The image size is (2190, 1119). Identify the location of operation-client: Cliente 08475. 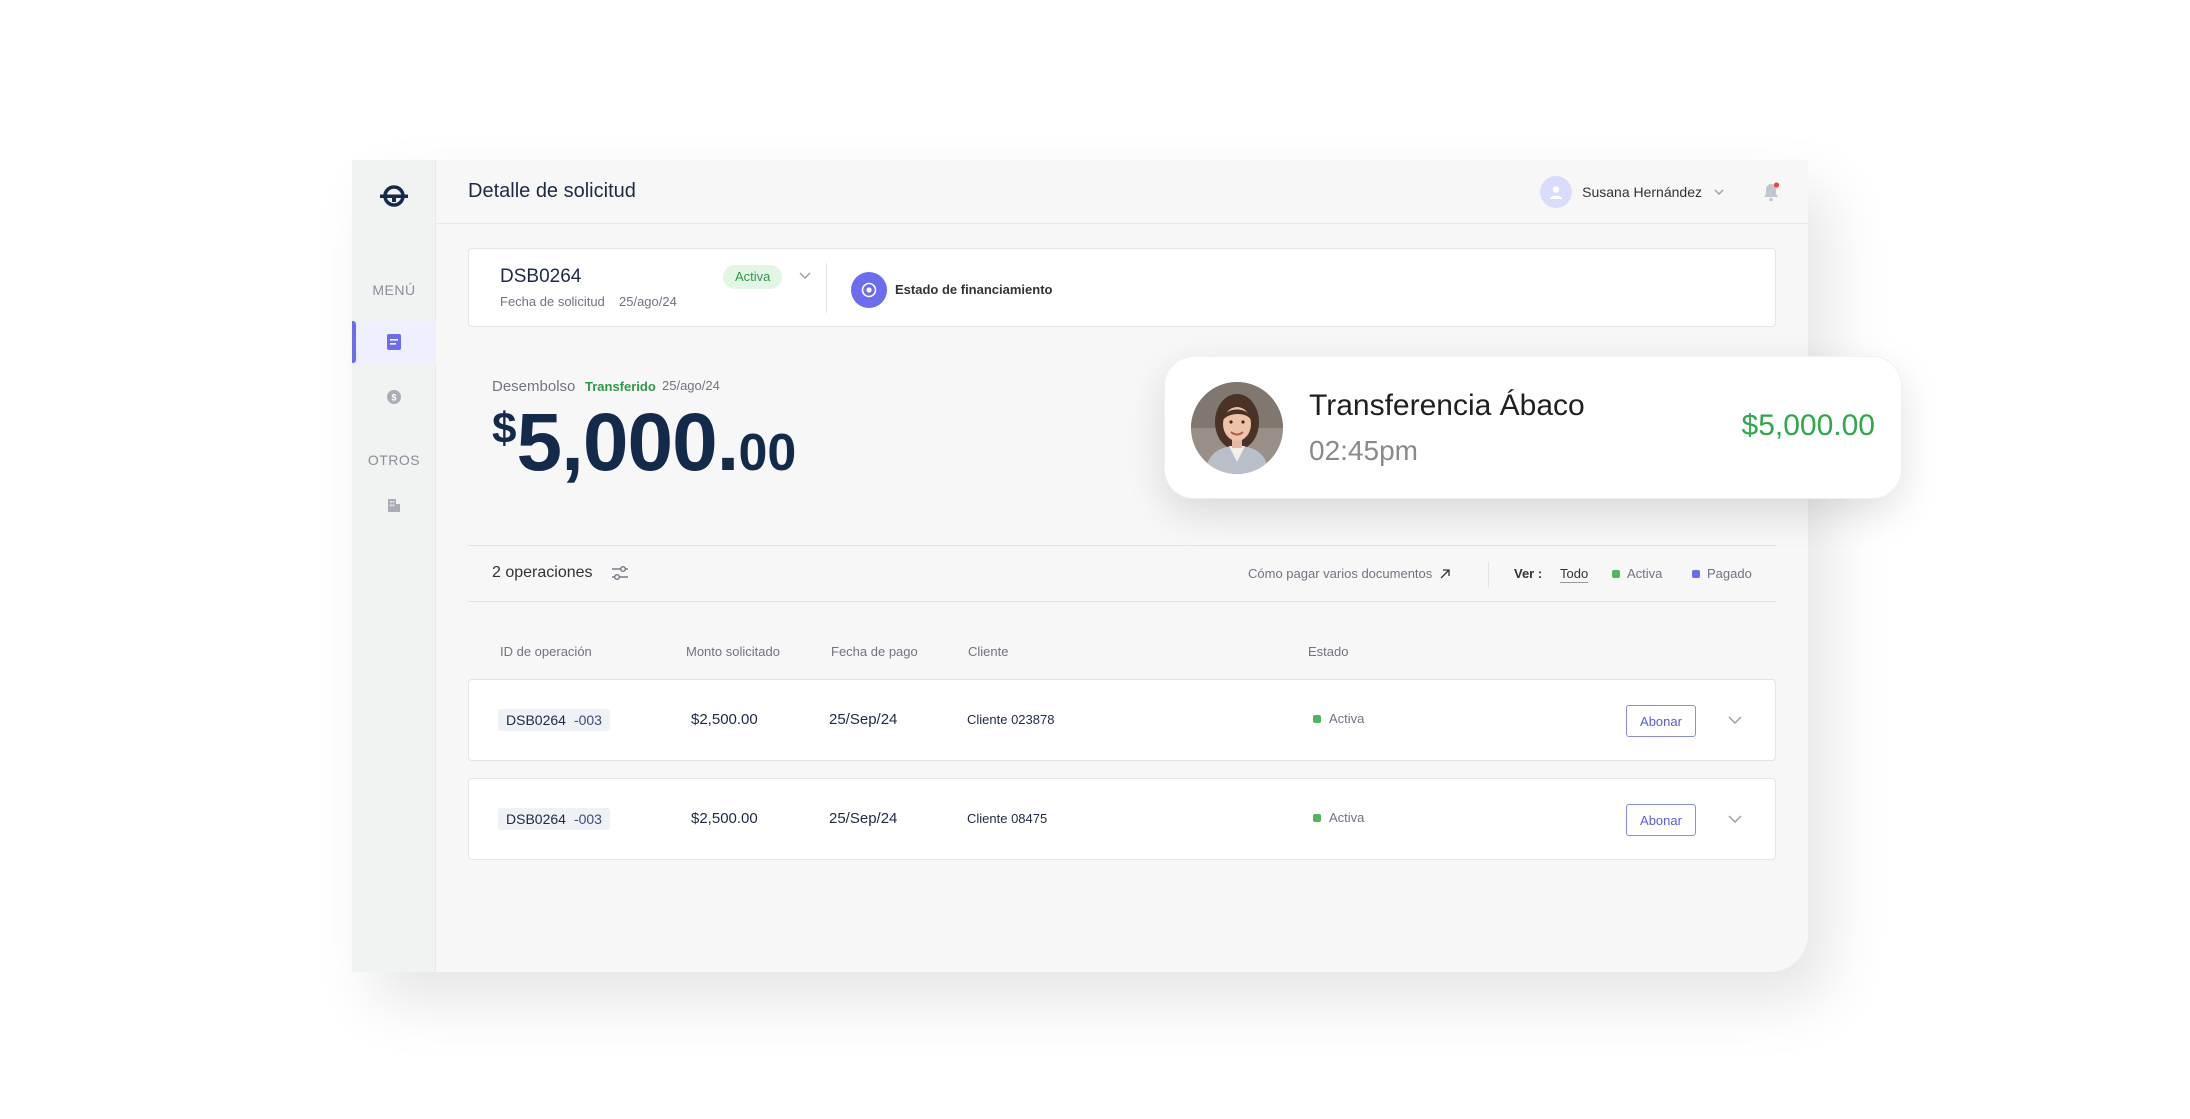
(1007, 818).